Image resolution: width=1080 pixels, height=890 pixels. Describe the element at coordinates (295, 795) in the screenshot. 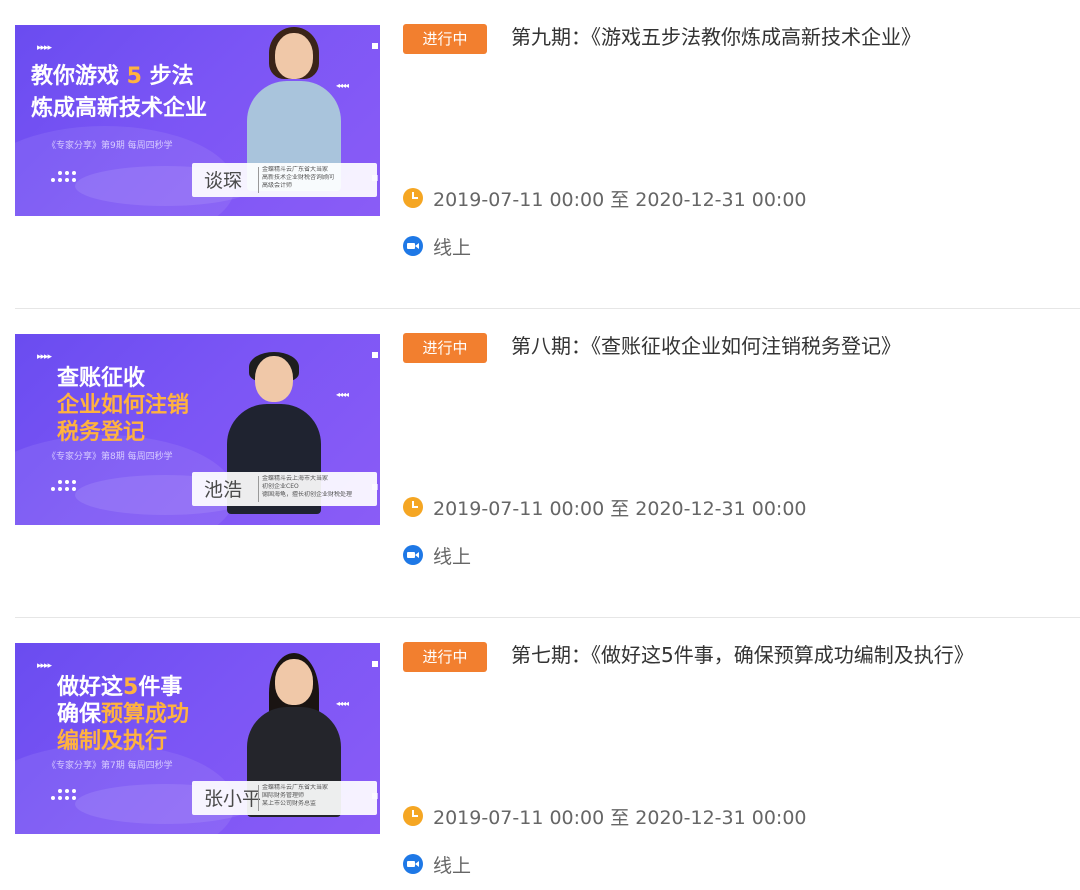

I see `speaker-description: 金蝶精斗云广东省大当家 国际财务管理师 某上市公司财务总监` at that location.